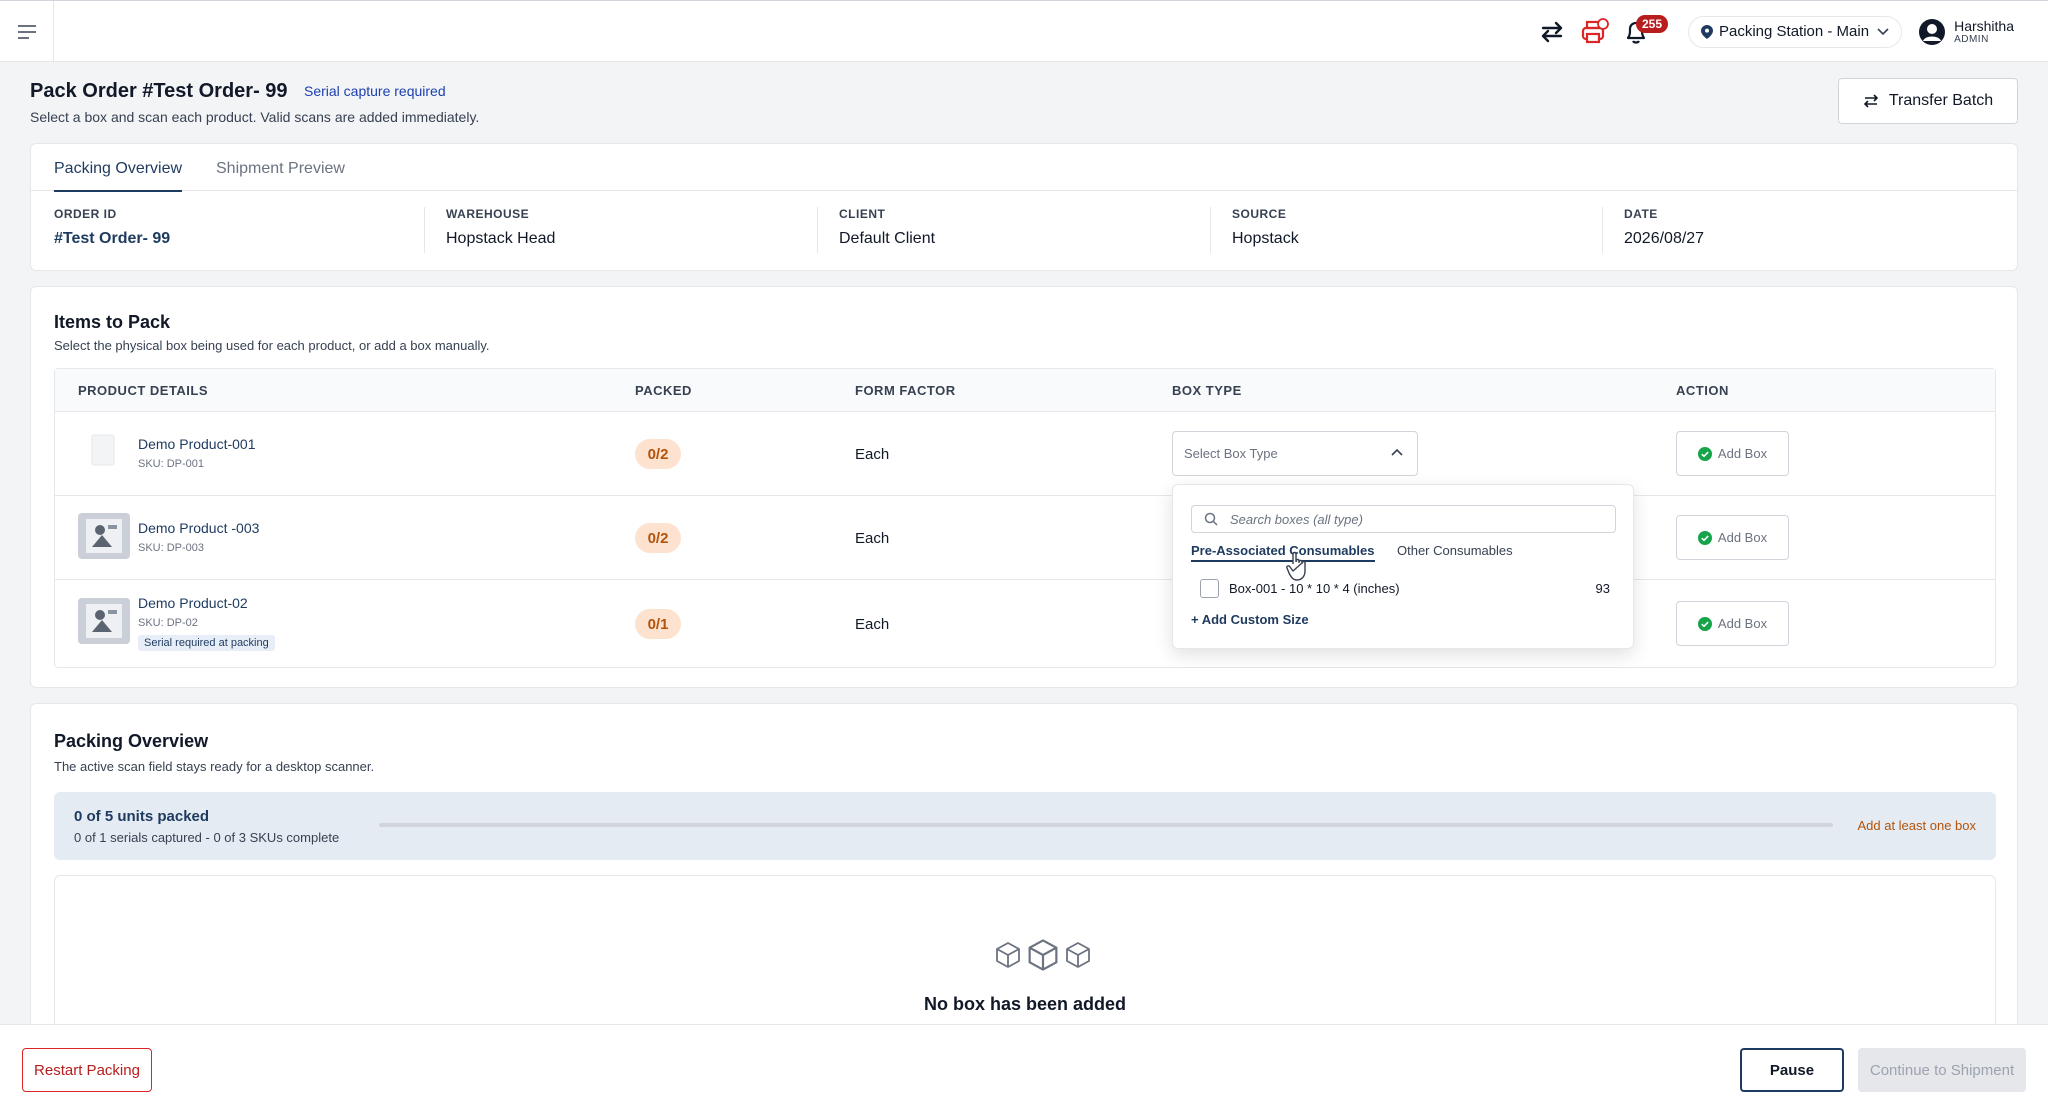  What do you see at coordinates (1792, 1070) in the screenshot?
I see `pause-button: Pause` at bounding box center [1792, 1070].